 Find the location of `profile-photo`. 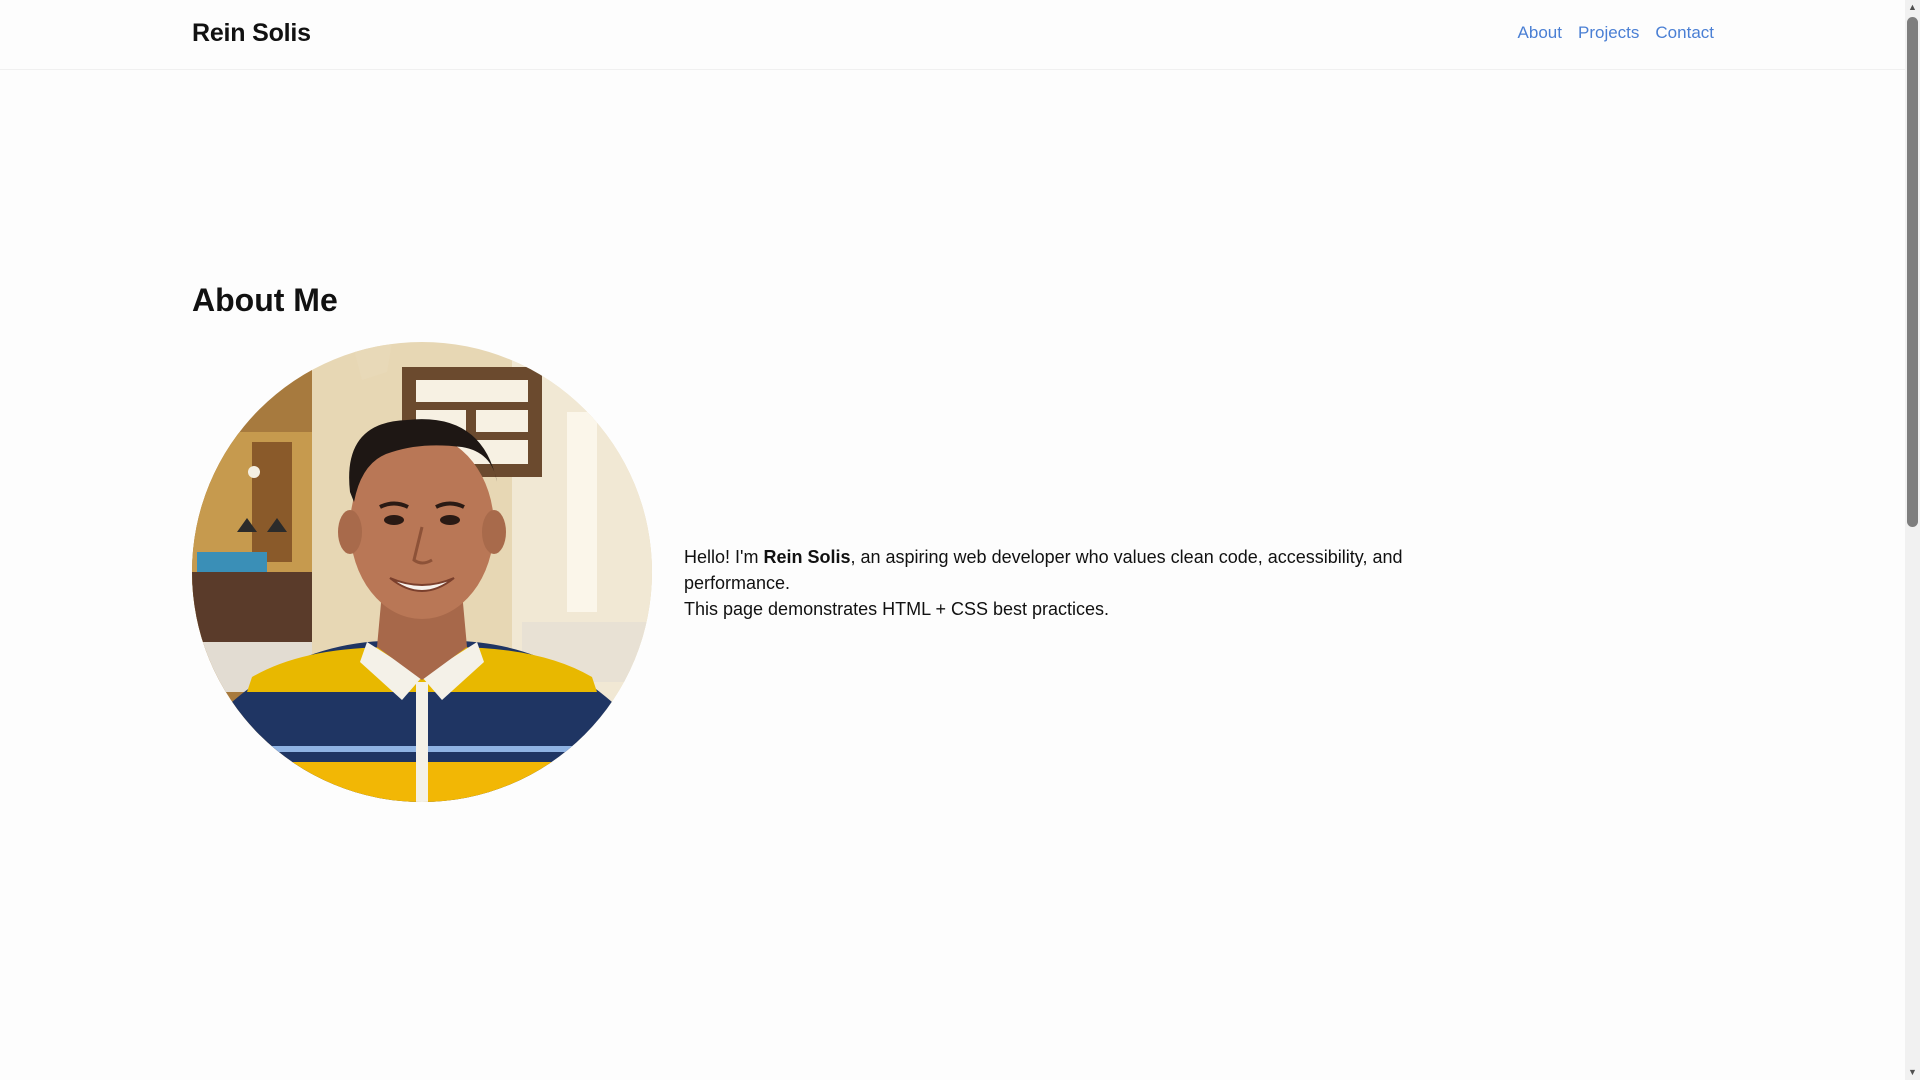

profile-photo is located at coordinates (422, 572).